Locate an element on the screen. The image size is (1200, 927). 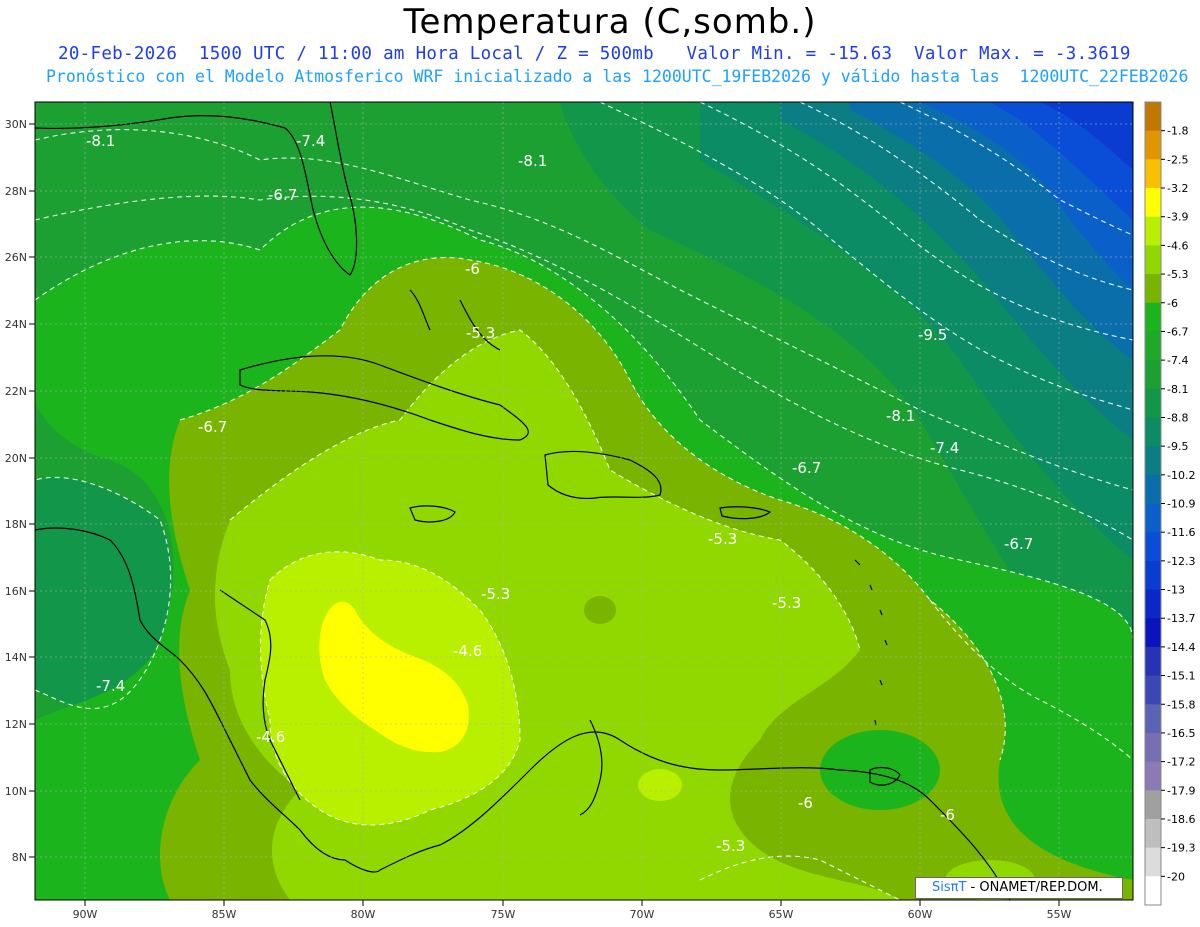
colorbar-label: -14.4 is located at coordinates (1181, 647).